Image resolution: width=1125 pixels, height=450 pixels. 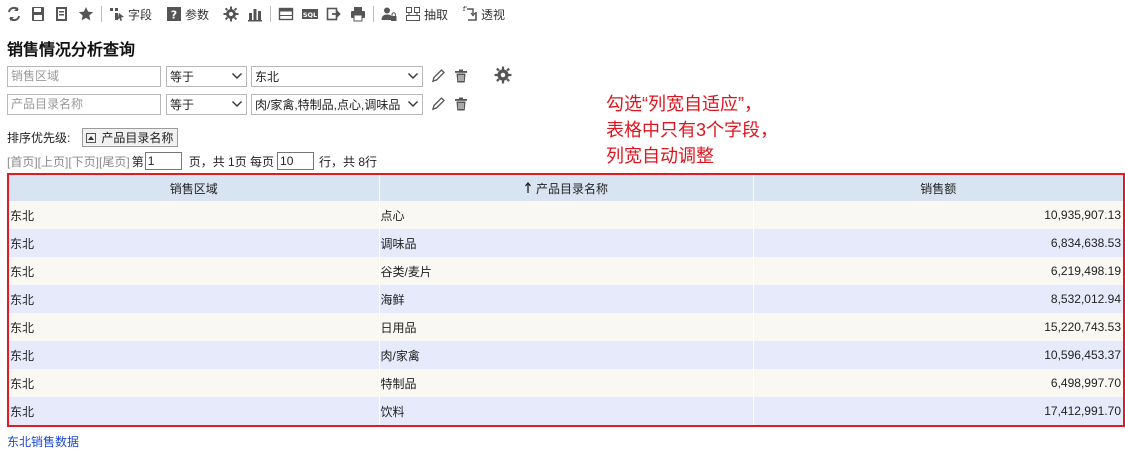 What do you see at coordinates (130, 137) in the screenshot?
I see `sort-chip: 产品目录名称` at bounding box center [130, 137].